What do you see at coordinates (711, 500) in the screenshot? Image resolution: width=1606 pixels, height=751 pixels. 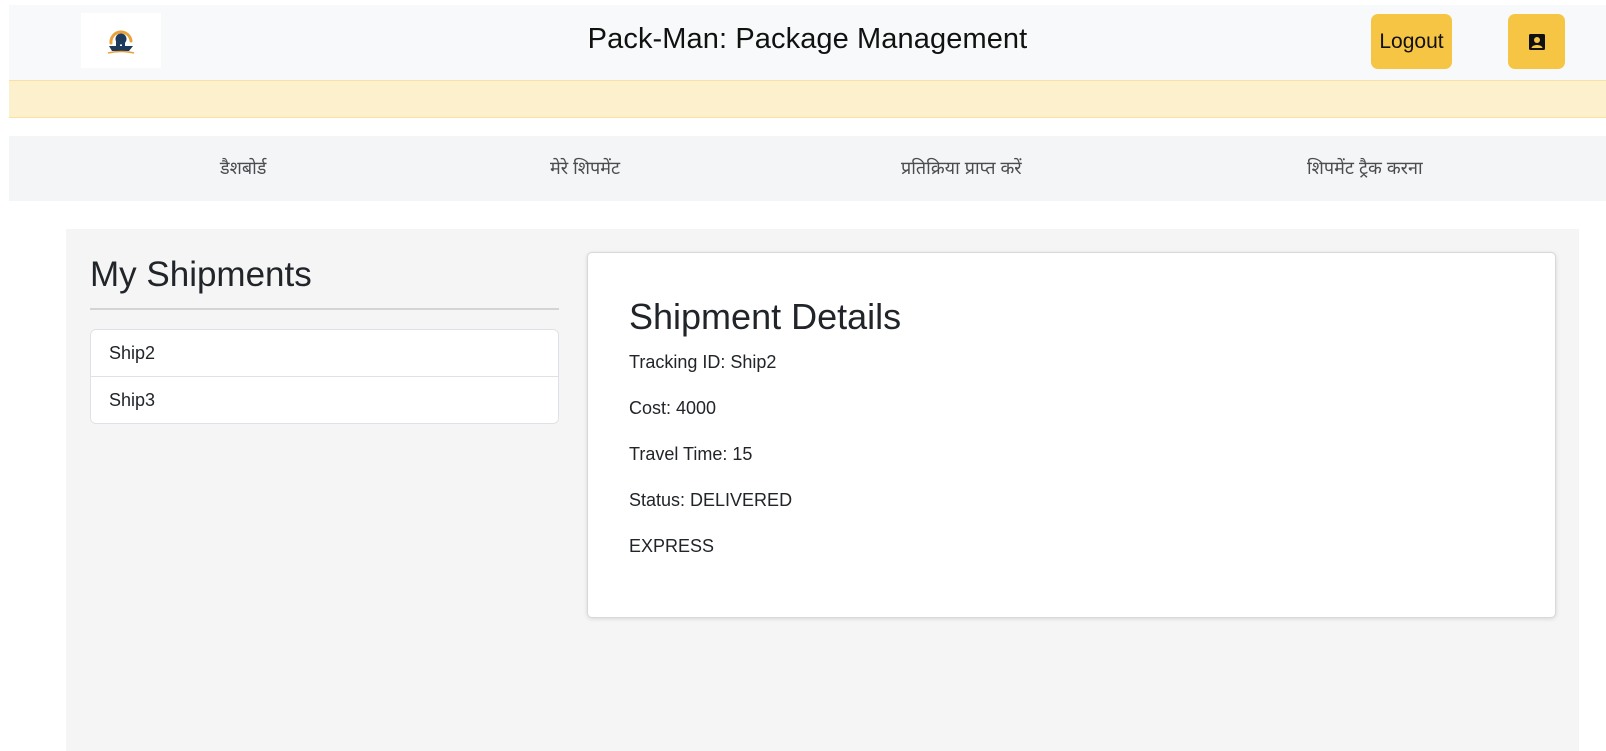 I see `status-text: Status: DELIVERED` at bounding box center [711, 500].